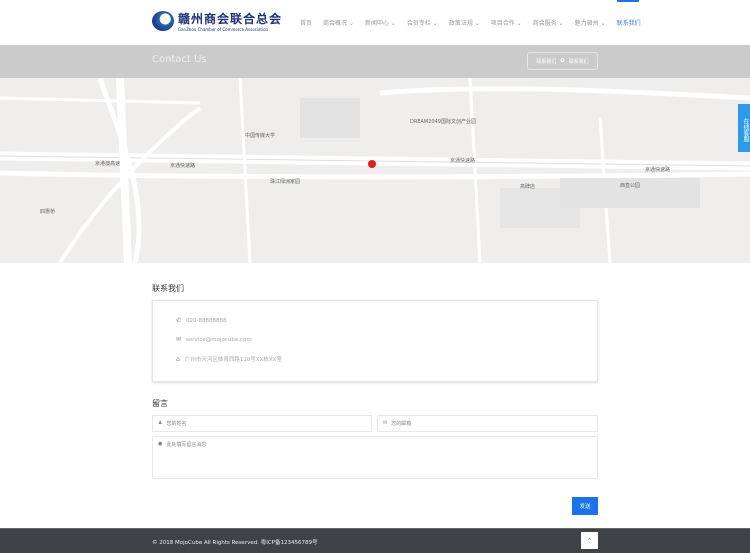  Describe the element at coordinates (464, 22) in the screenshot. I see `nav-policy: 政策法规 ⌄` at that location.